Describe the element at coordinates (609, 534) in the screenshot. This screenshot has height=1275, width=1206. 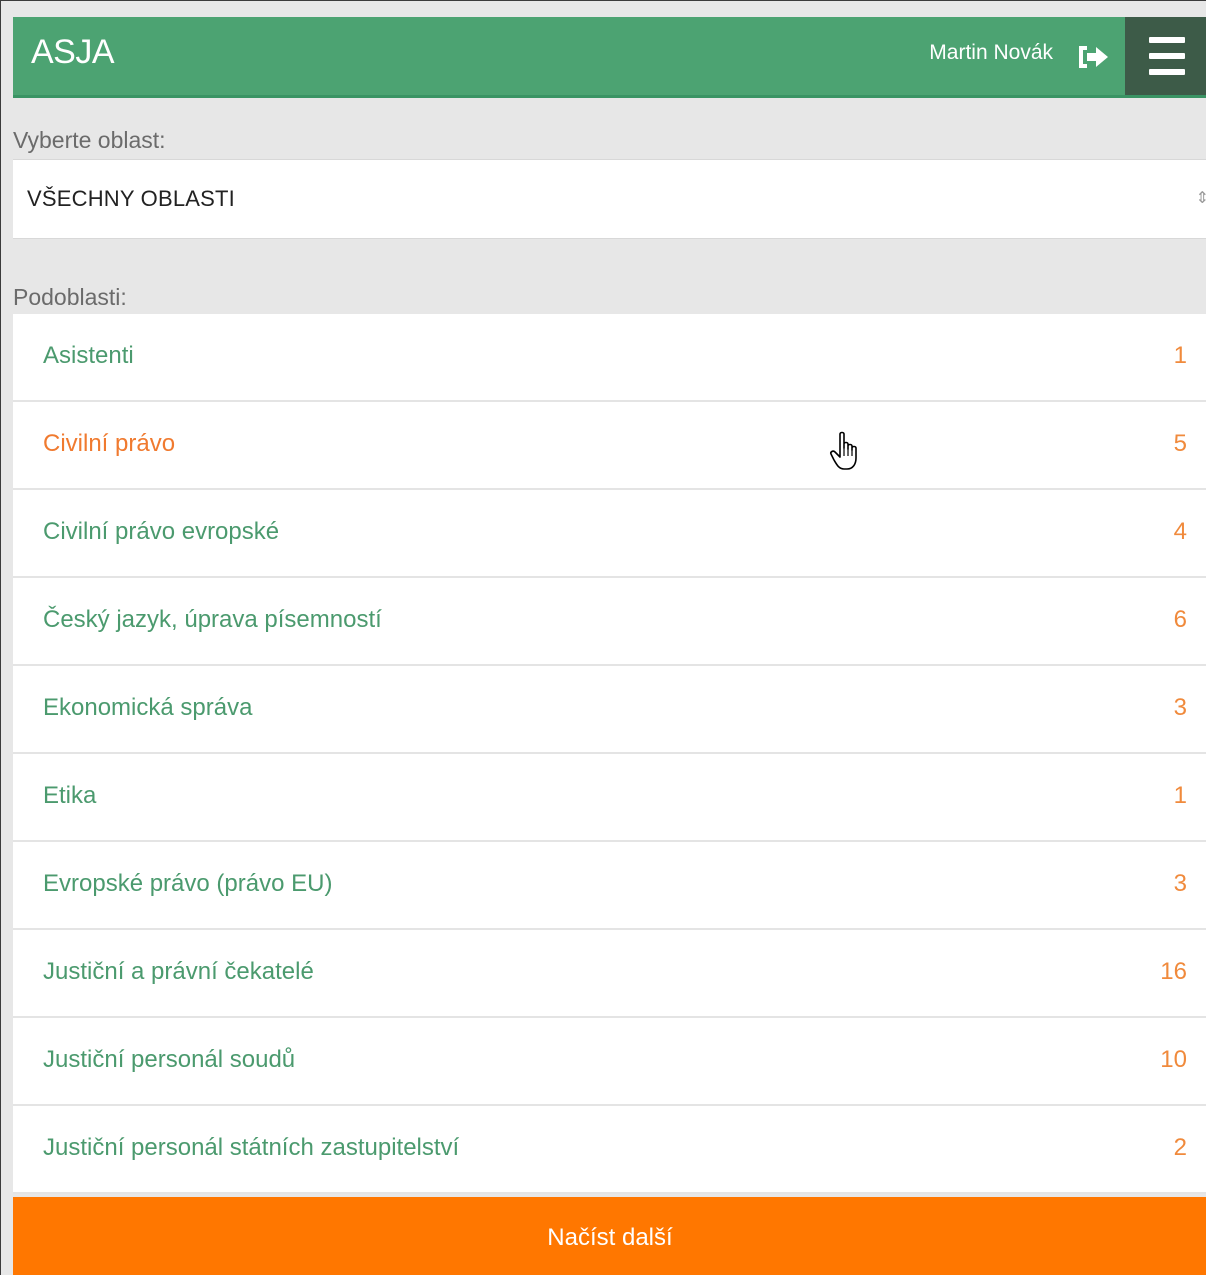
I see `subarea-item-civilni-pravo-evropske: Civilní právo evropské 4` at that location.